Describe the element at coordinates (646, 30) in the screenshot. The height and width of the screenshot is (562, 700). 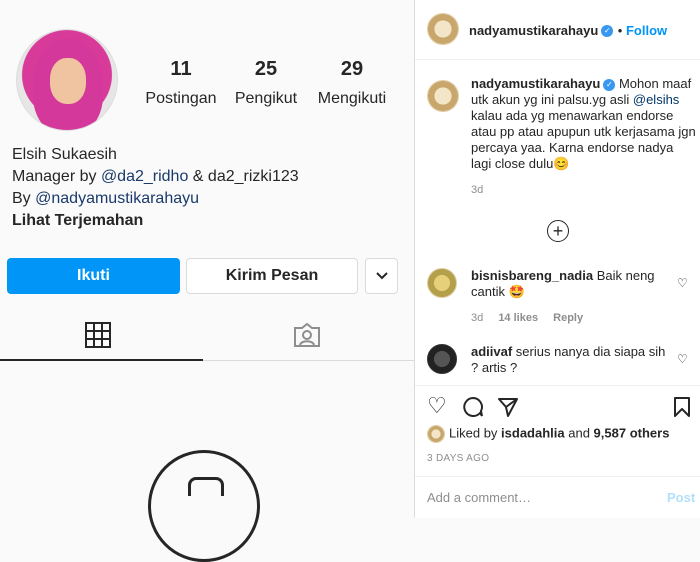
I see `header-follow-link: Follow` at that location.